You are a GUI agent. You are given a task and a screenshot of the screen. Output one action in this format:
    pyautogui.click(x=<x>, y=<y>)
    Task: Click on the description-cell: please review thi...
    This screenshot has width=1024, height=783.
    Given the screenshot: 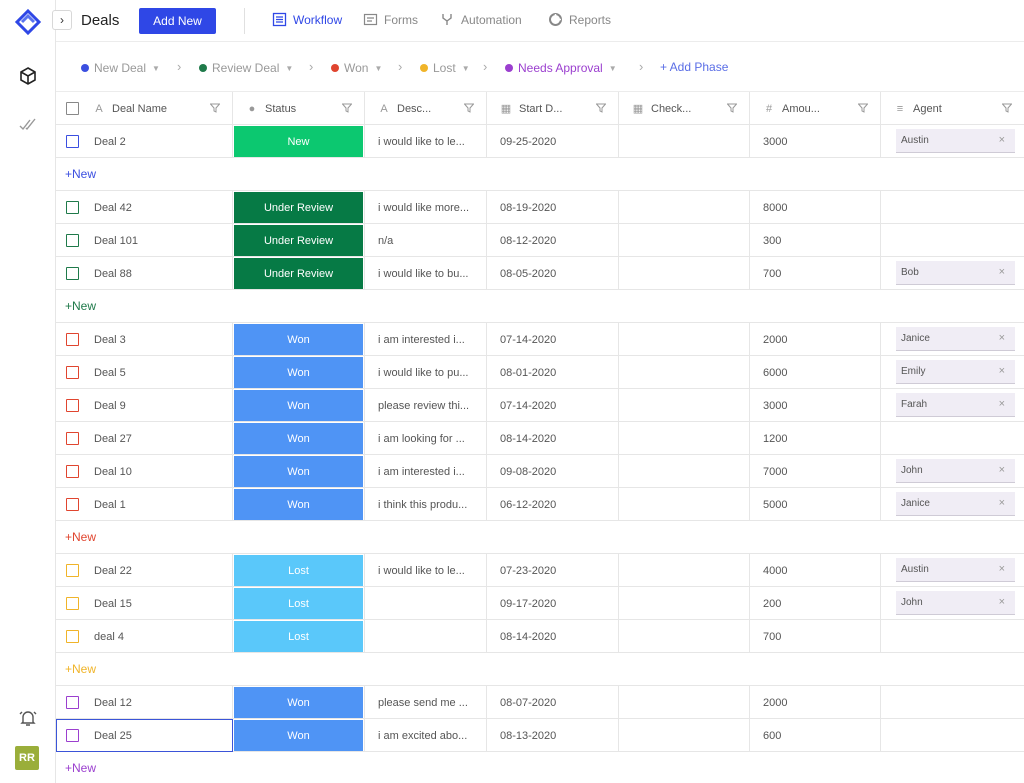 What is the action you would take?
    pyautogui.click(x=426, y=405)
    